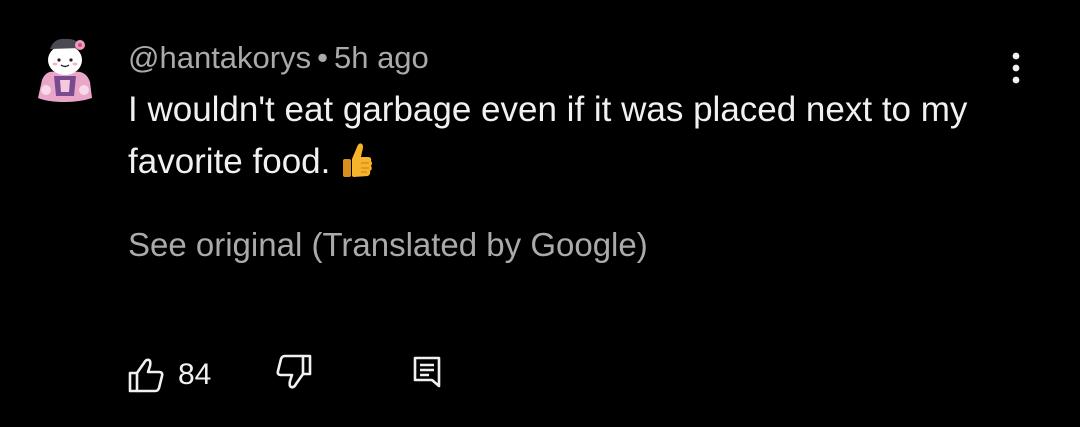 Image resolution: width=1080 pixels, height=427 pixels. I want to click on comment-author: @hantakorys, so click(219, 57).